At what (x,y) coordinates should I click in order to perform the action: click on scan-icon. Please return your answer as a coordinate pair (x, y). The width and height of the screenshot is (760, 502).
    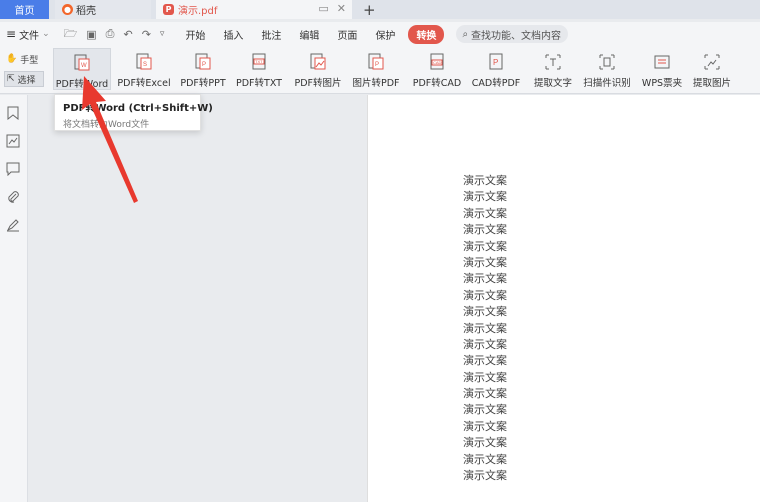
    Looking at the image, I should click on (607, 62).